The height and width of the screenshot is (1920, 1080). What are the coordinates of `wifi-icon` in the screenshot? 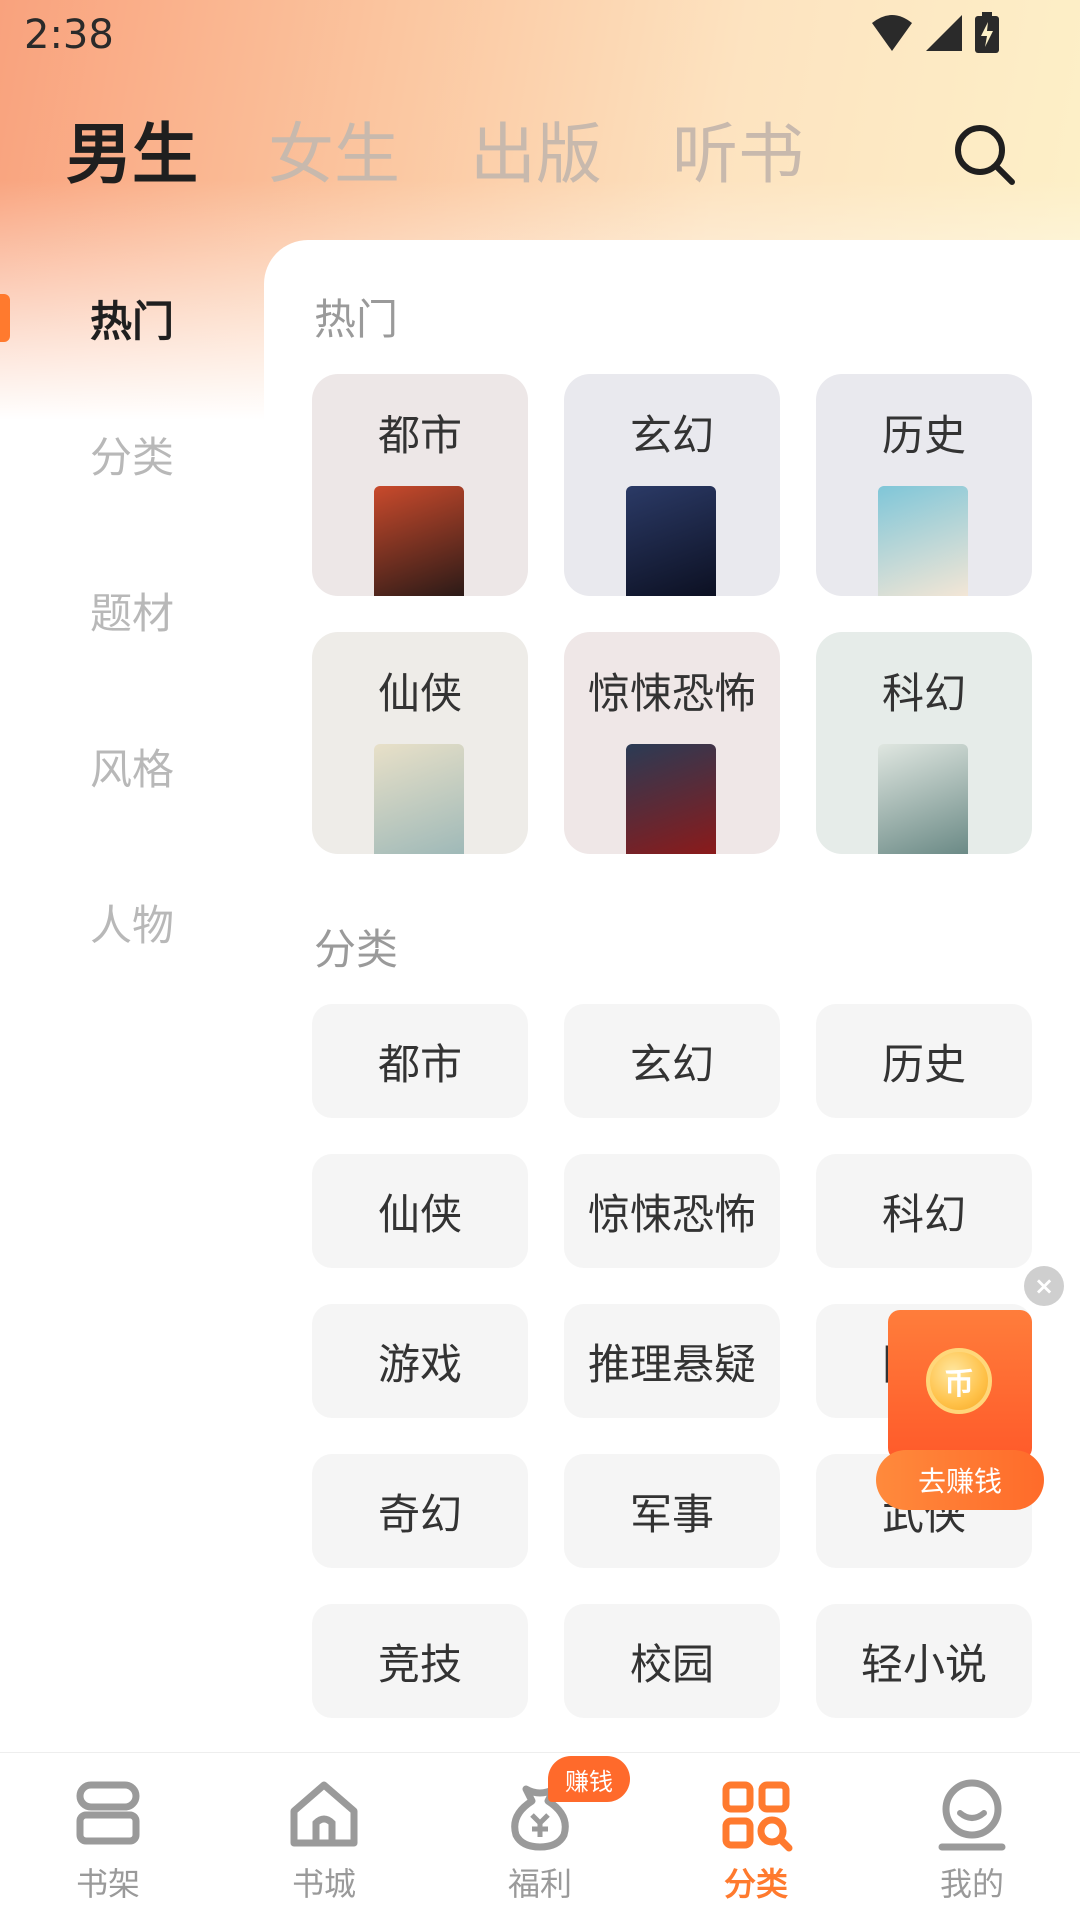 It's located at (892, 33).